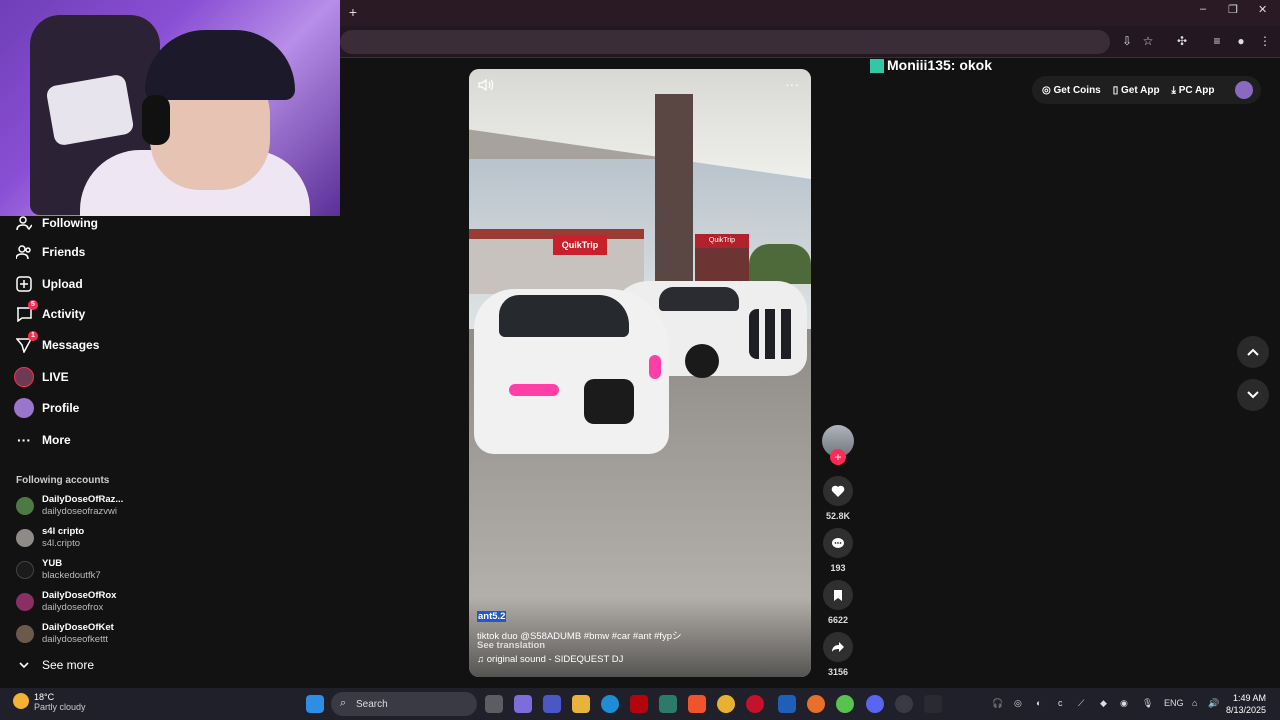  What do you see at coordinates (73, 607) in the screenshot?
I see `account-handle: dailydoseofrox` at bounding box center [73, 607].